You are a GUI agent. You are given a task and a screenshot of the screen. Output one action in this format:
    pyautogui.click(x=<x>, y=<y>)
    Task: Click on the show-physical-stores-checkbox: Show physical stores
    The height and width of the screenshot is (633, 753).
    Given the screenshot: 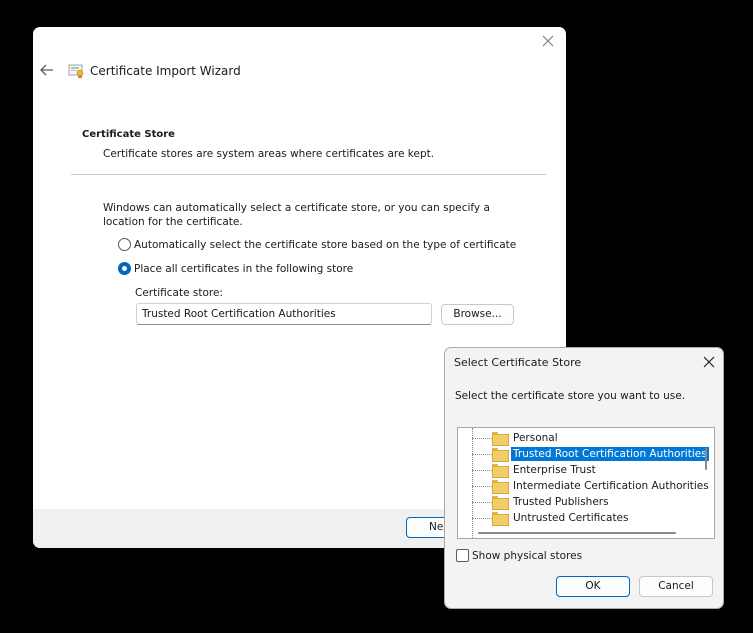 What is the action you would take?
    pyautogui.click(x=519, y=555)
    